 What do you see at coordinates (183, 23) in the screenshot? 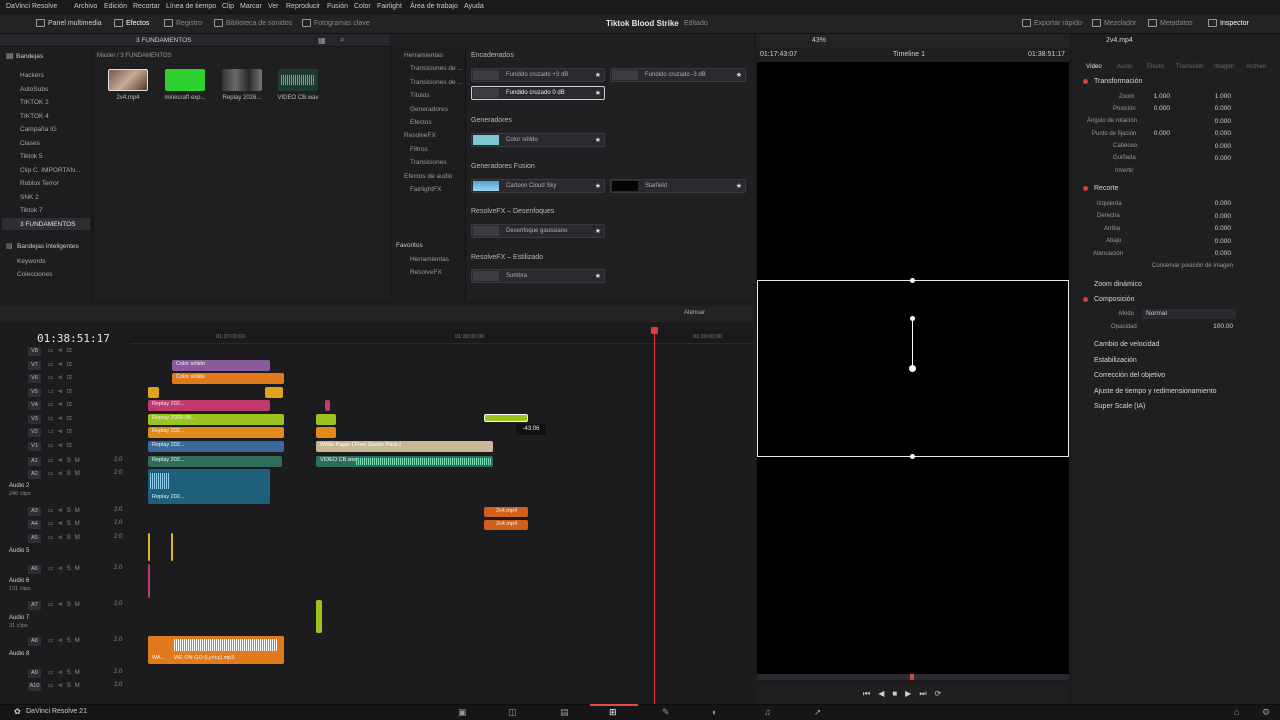
I see `log-button: Registro` at bounding box center [183, 23].